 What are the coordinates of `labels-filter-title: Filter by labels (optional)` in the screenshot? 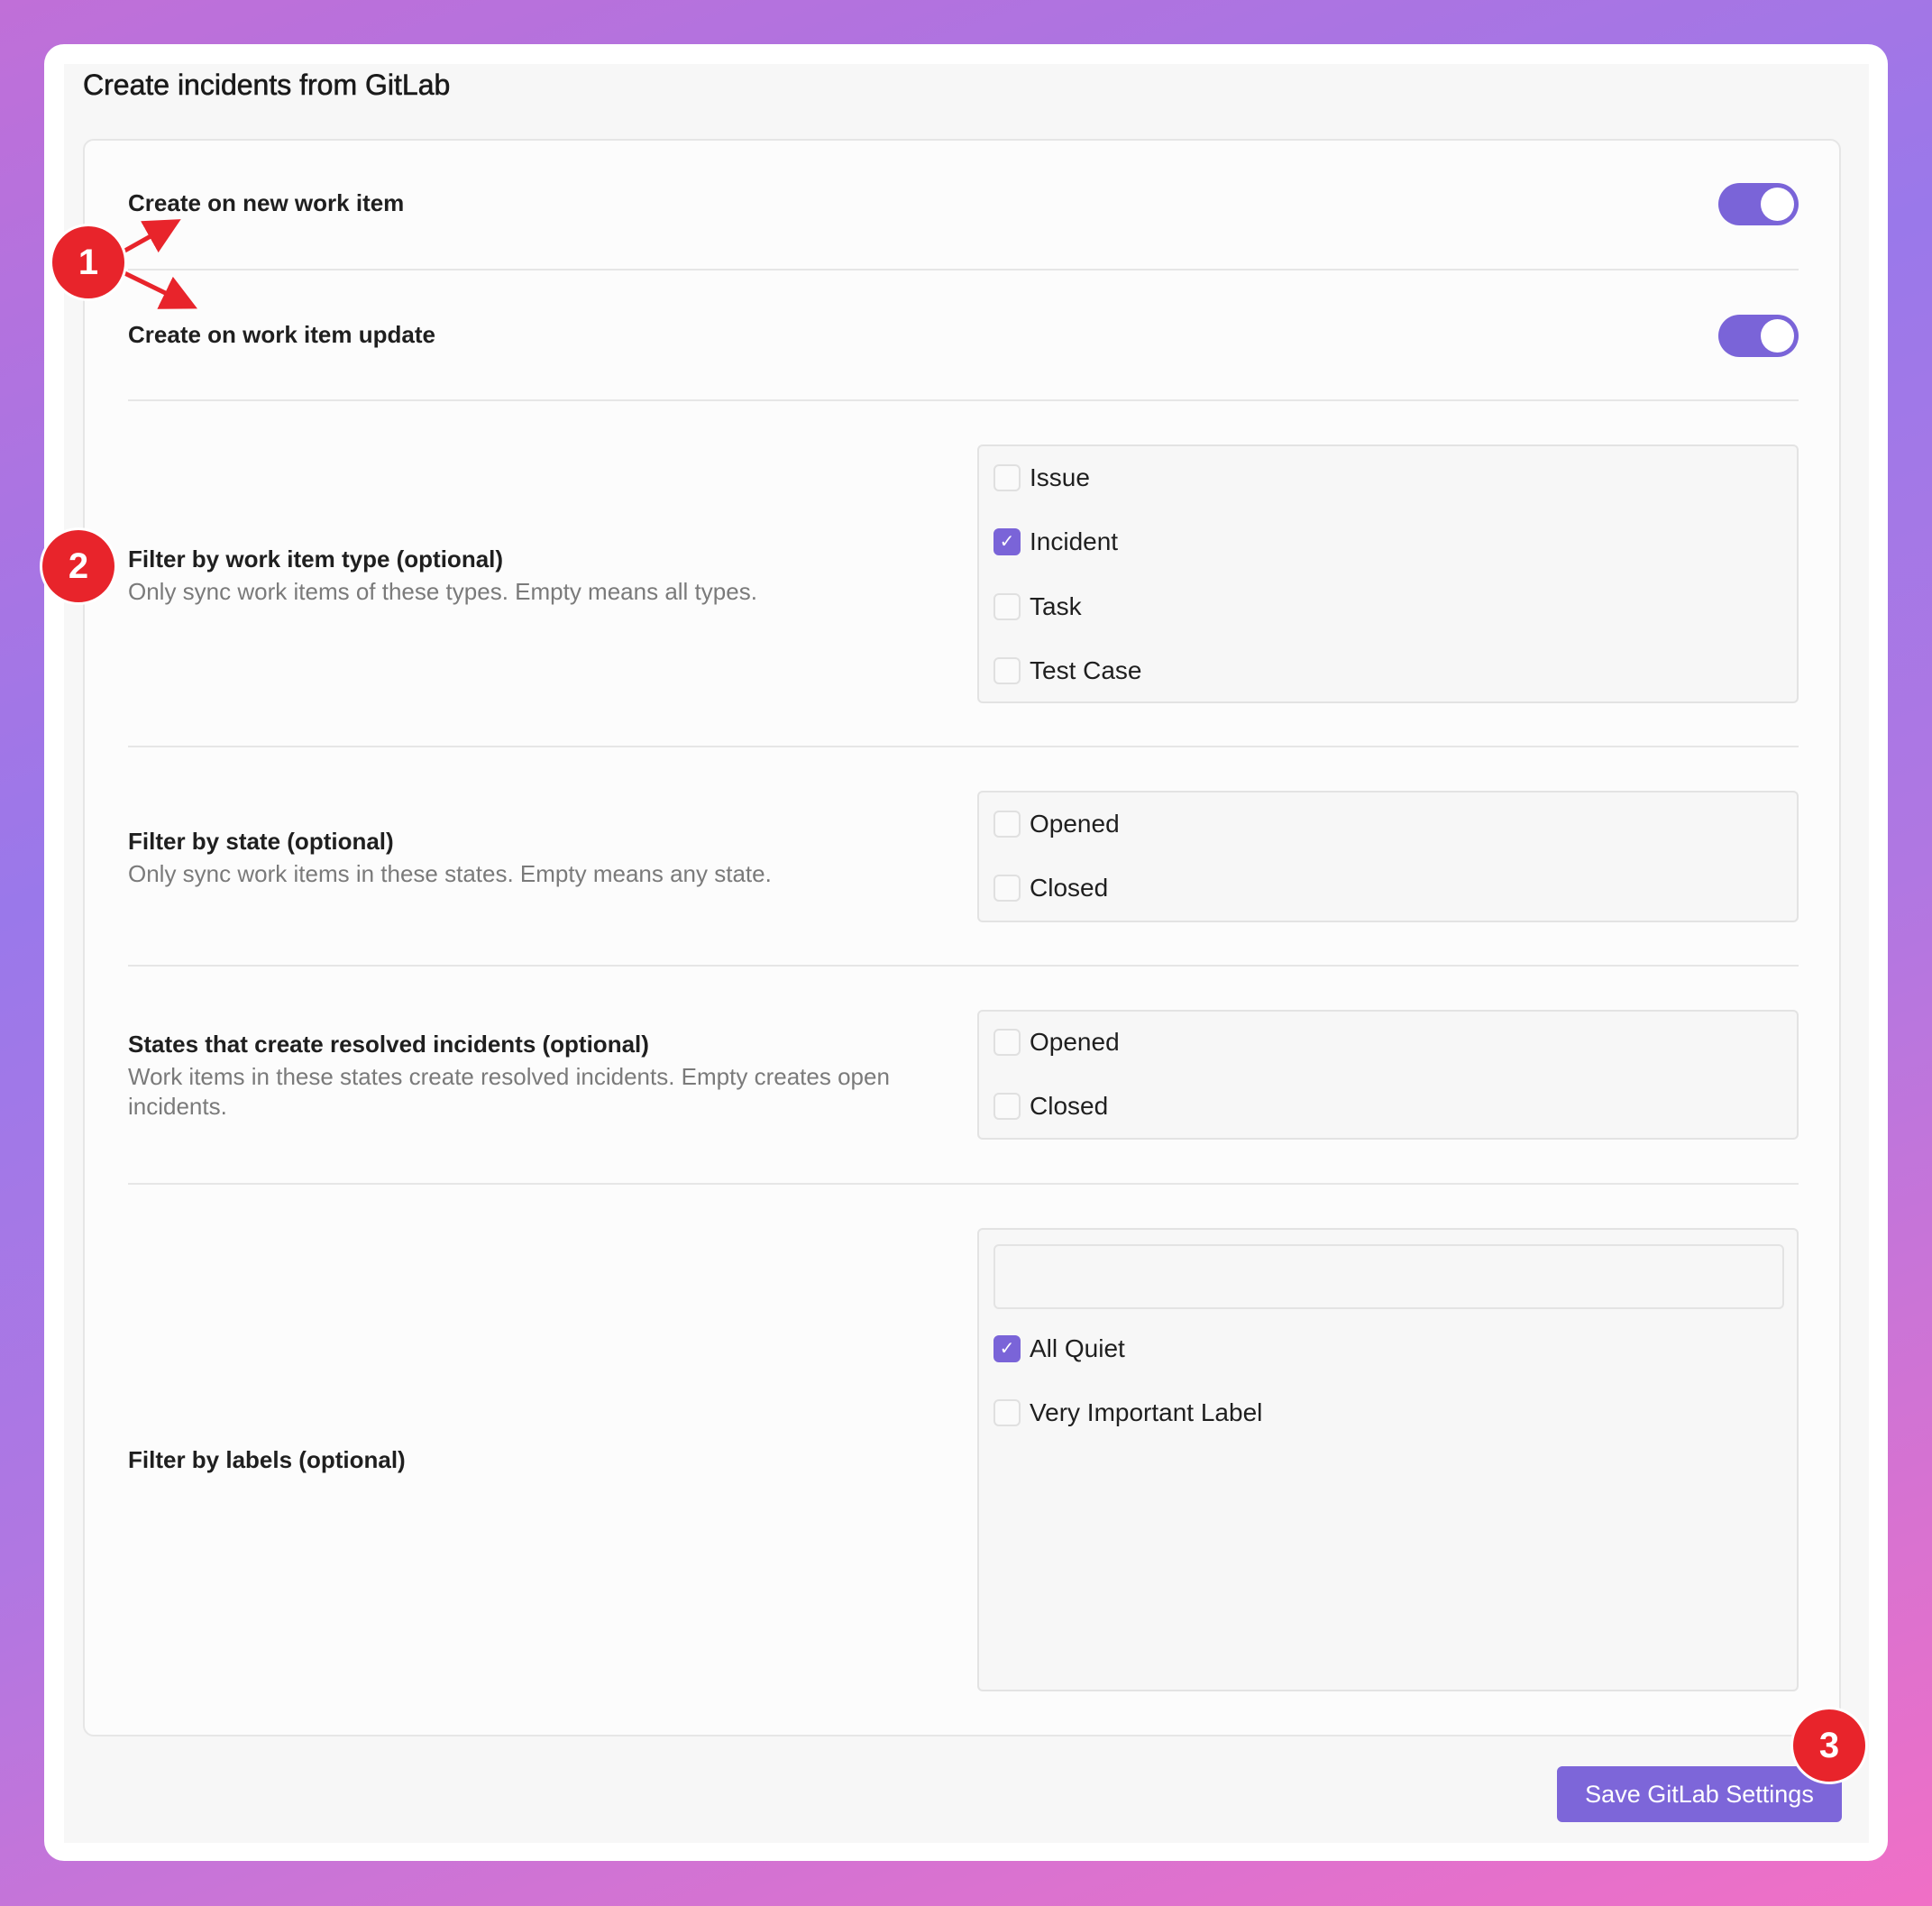 It's located at (267, 1459).